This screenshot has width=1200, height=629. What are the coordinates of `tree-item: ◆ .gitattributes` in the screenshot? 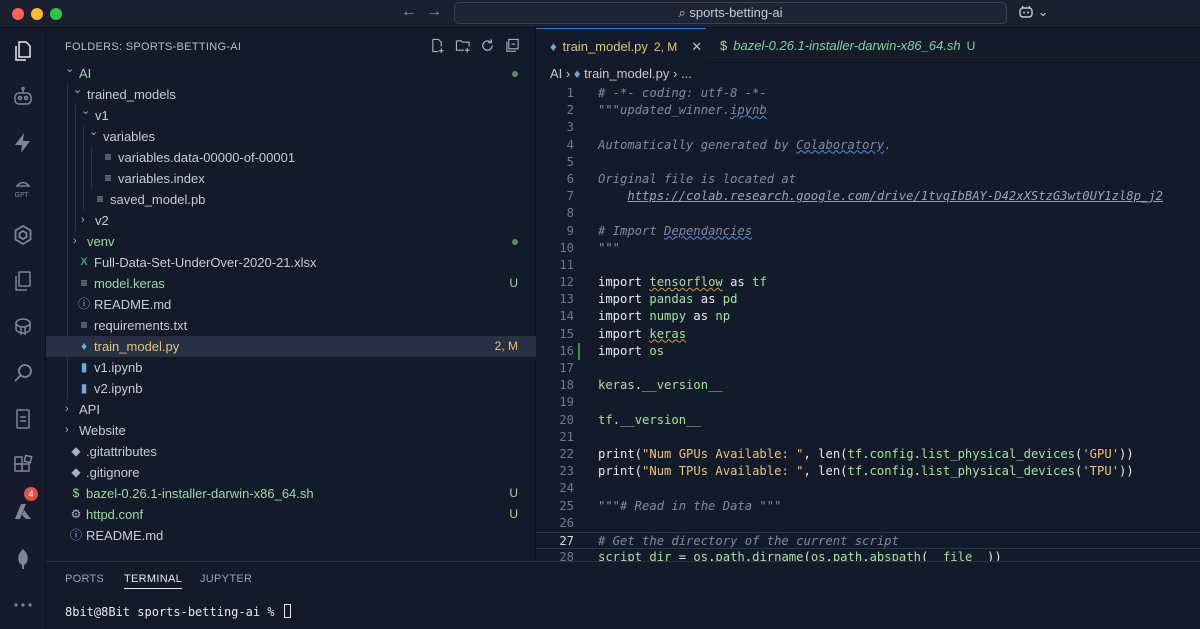 It's located at (291, 451).